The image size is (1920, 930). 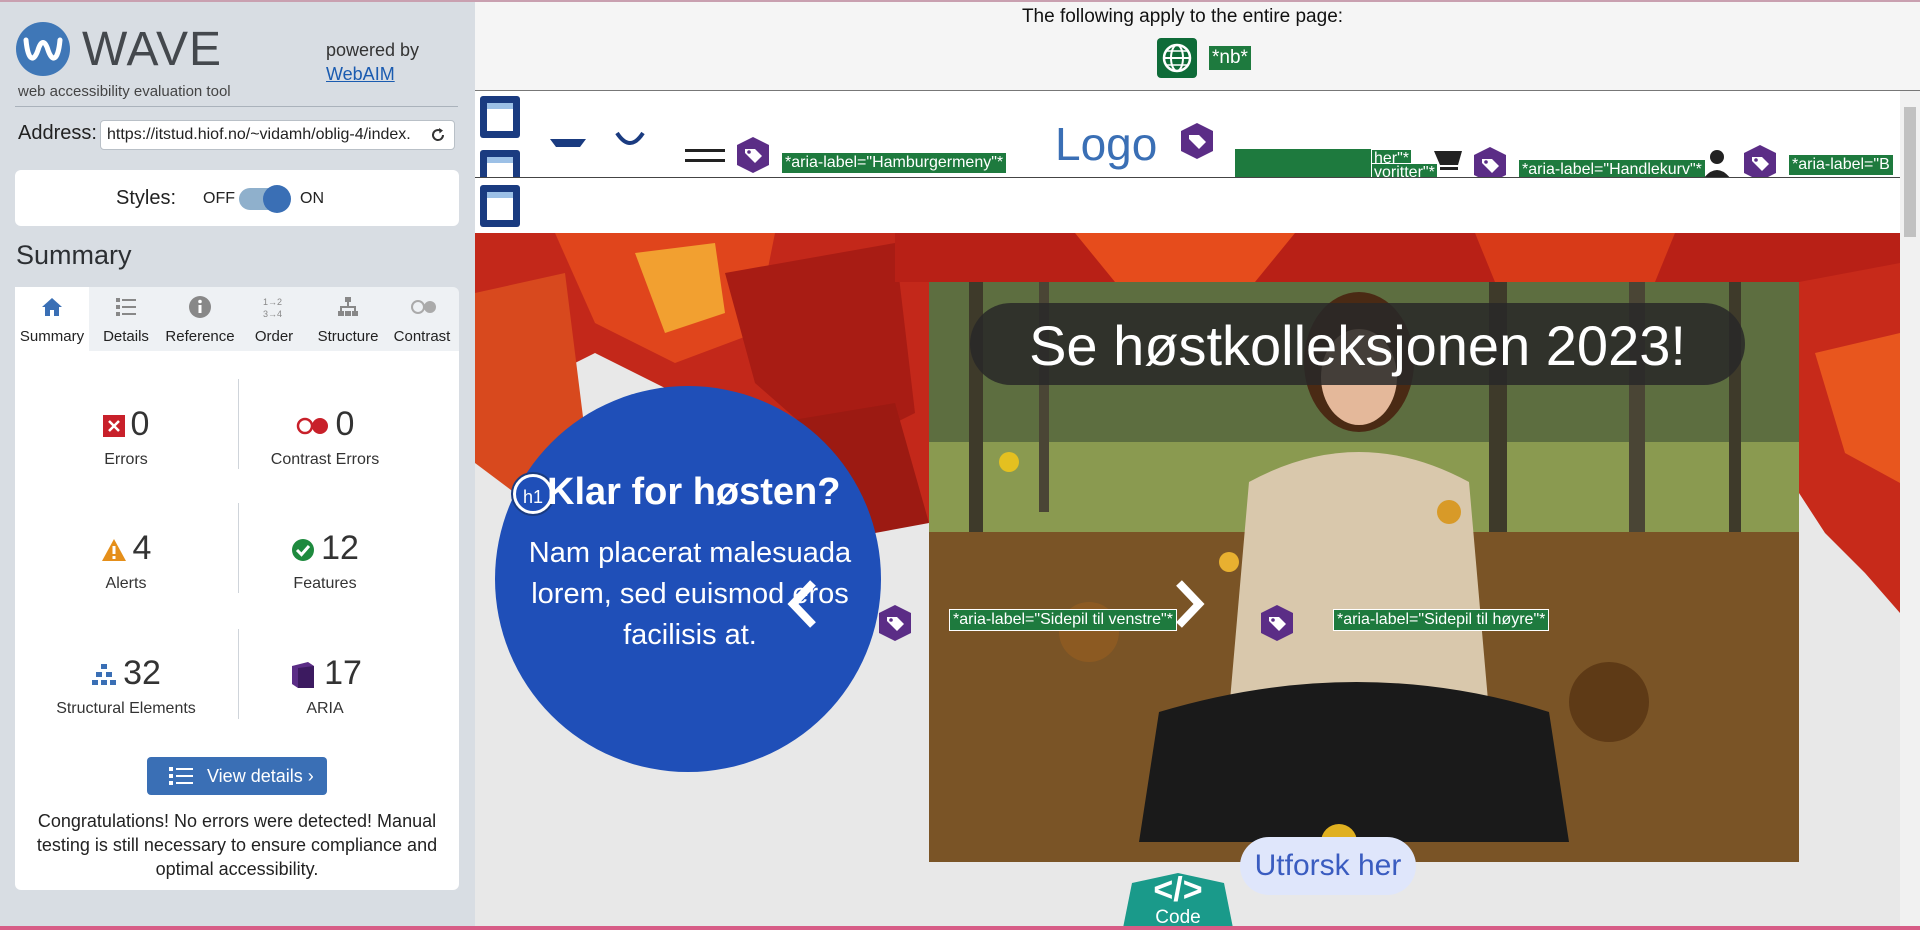 What do you see at coordinates (312, 426) in the screenshot?
I see `contrast-error-icon` at bounding box center [312, 426].